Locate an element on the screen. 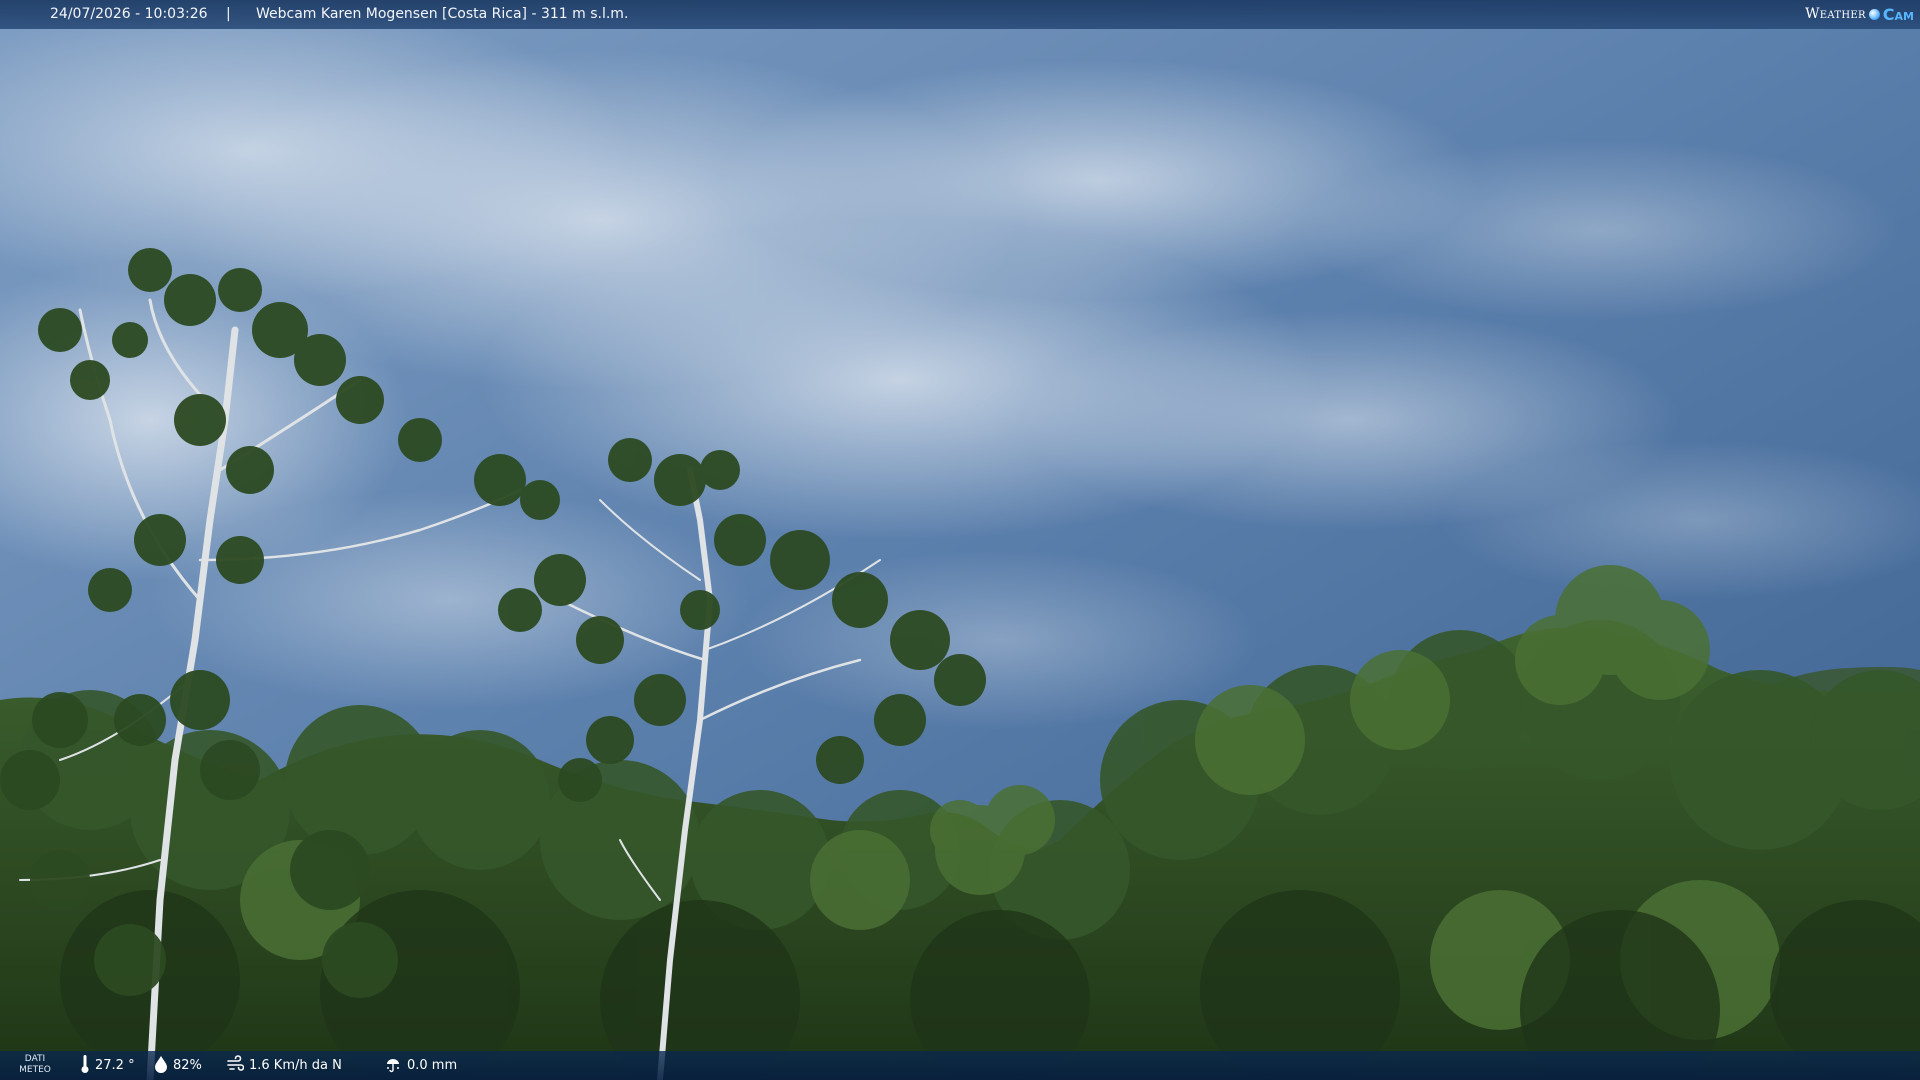 The width and height of the screenshot is (1920, 1080). wind-value: 1.6 Km/h da N is located at coordinates (295, 1065).